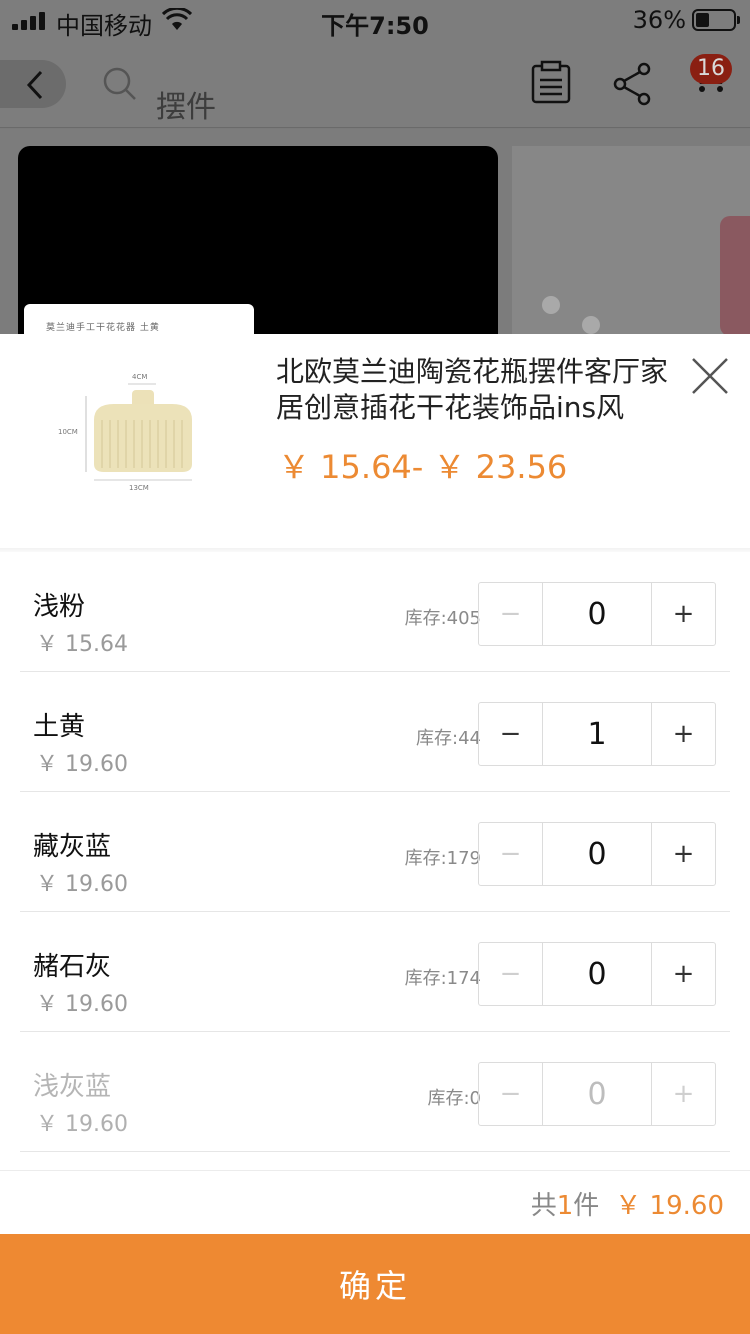  I want to click on dim-width-label: 4CM, so click(139, 377).